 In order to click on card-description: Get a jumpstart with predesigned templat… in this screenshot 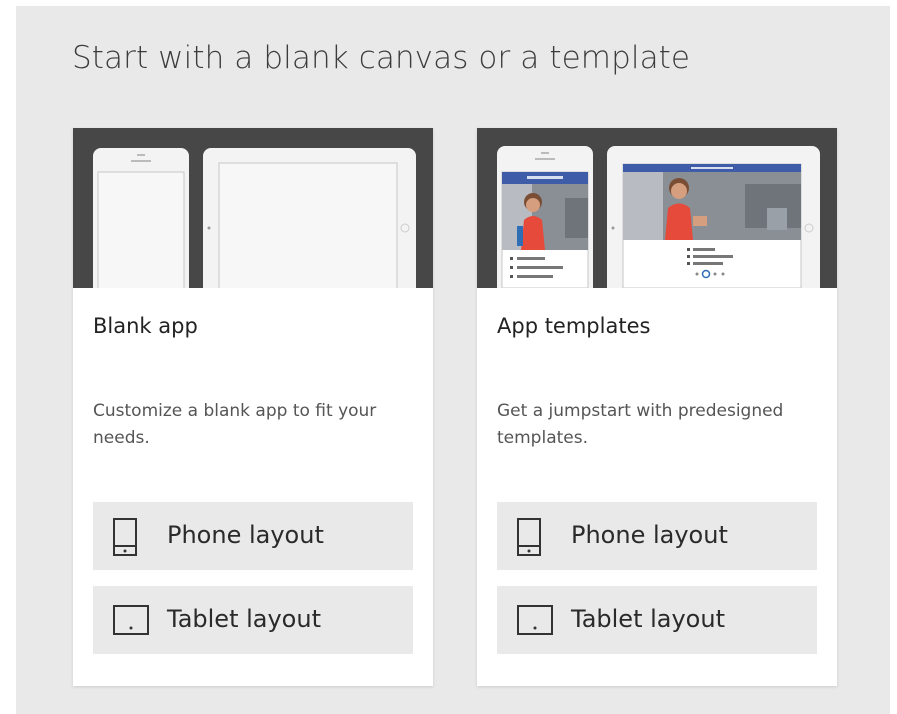, I will do `click(640, 424)`.